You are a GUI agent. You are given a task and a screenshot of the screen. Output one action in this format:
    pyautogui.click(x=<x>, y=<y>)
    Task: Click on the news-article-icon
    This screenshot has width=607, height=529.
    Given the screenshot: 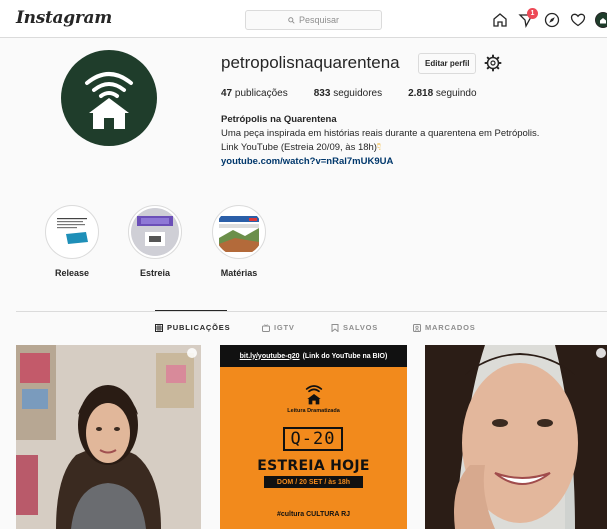 What is the action you would take?
    pyautogui.click(x=239, y=234)
    